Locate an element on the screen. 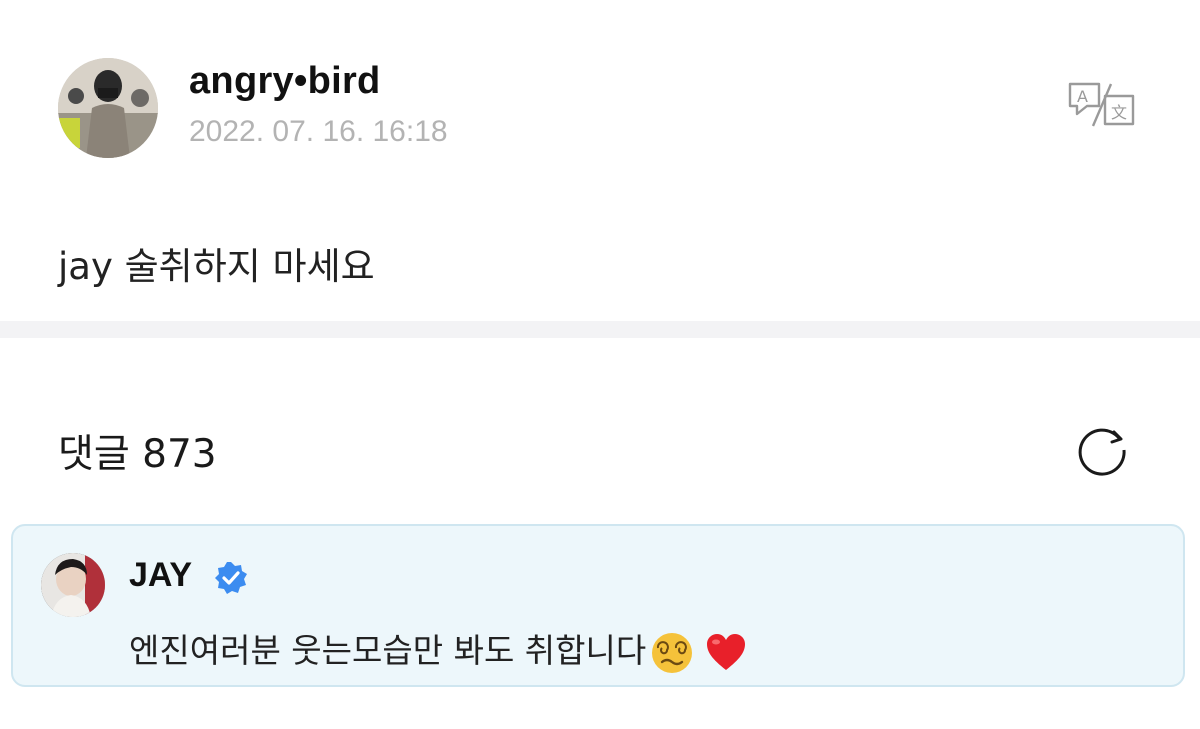  translate-icon: A 文 is located at coordinates (1101, 104).